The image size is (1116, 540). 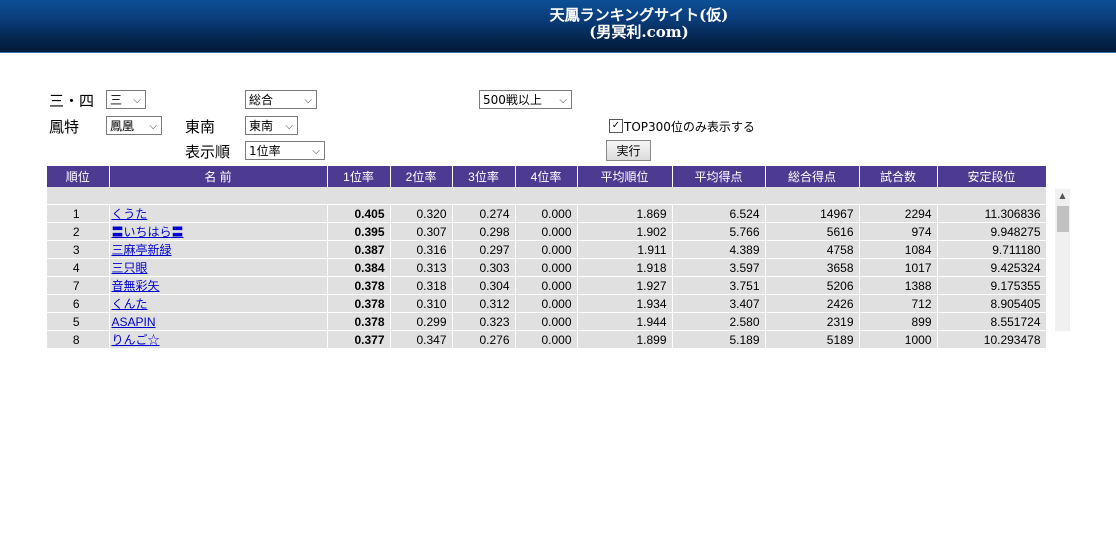 What do you see at coordinates (78, 321) in the screenshot?
I see `rank-cell: 5` at bounding box center [78, 321].